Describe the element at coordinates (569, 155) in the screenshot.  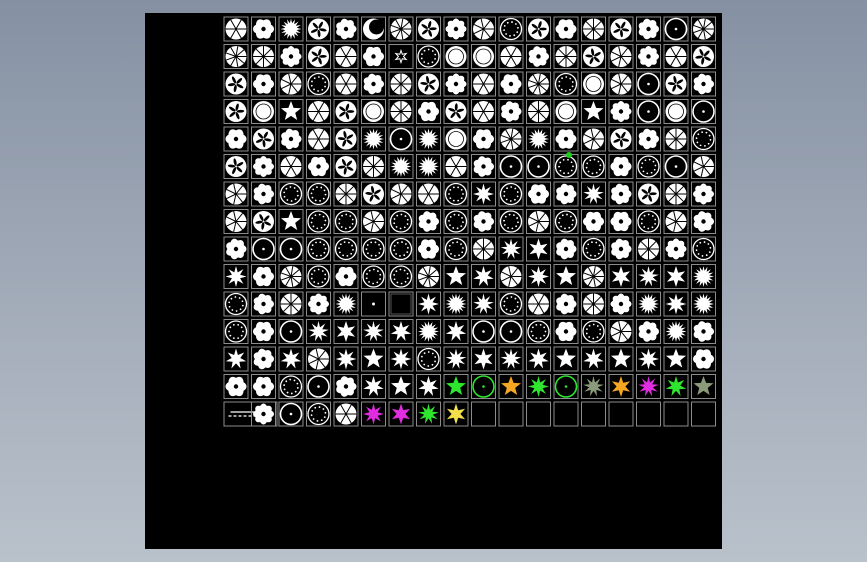
I see `selection-marker` at that location.